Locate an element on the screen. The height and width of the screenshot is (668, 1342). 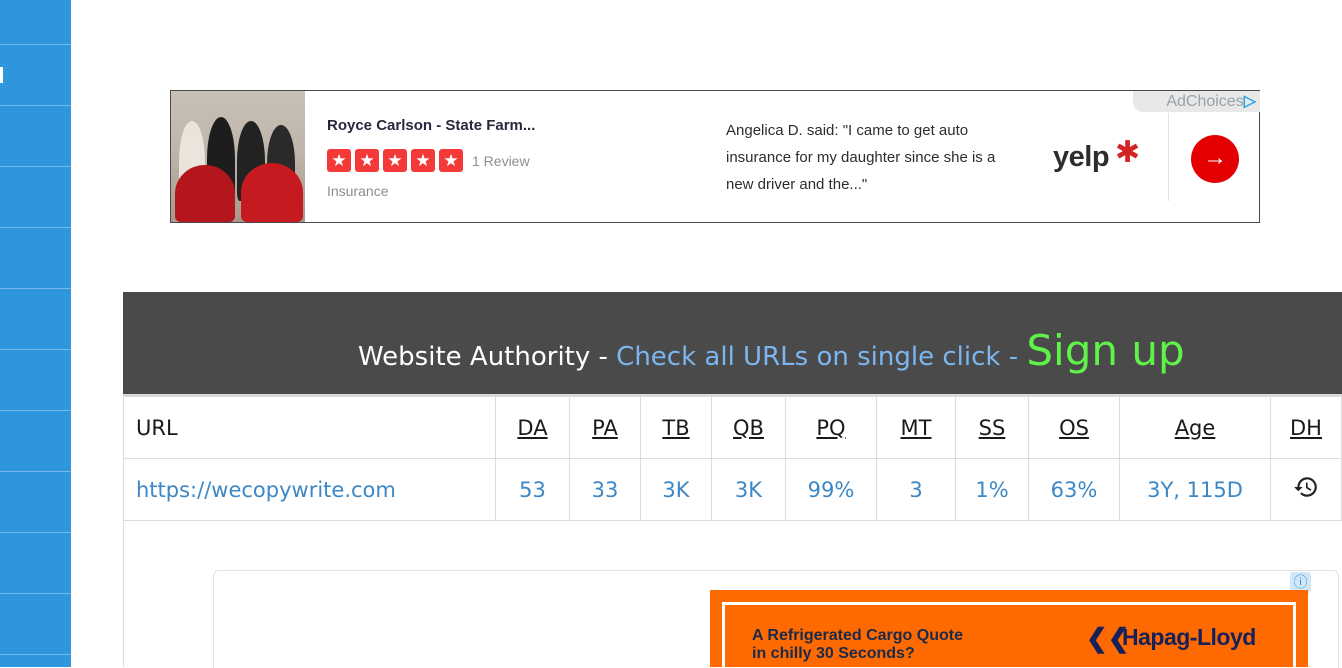
qb-value: 3K is located at coordinates (748, 489).